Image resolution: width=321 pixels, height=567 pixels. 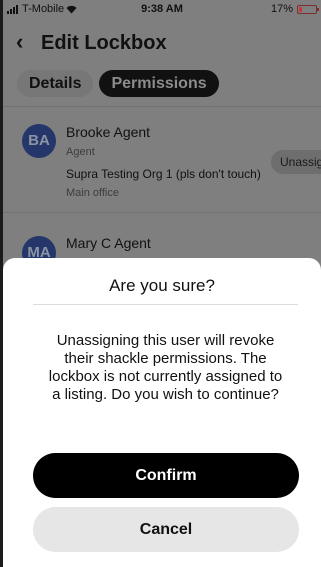 I want to click on battery-icon, so click(x=308, y=9).